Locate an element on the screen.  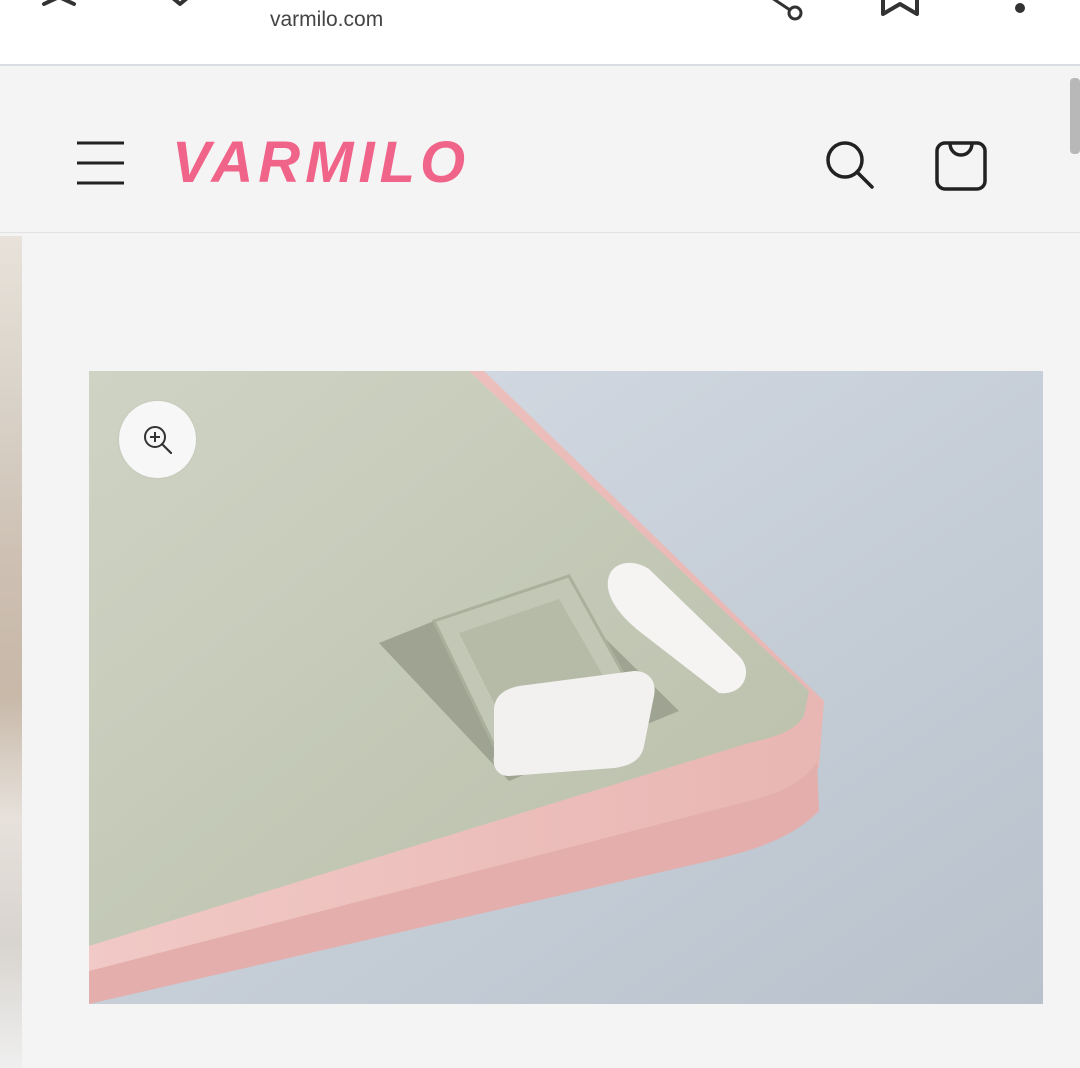
bookmark-icon is located at coordinates (900, 9).